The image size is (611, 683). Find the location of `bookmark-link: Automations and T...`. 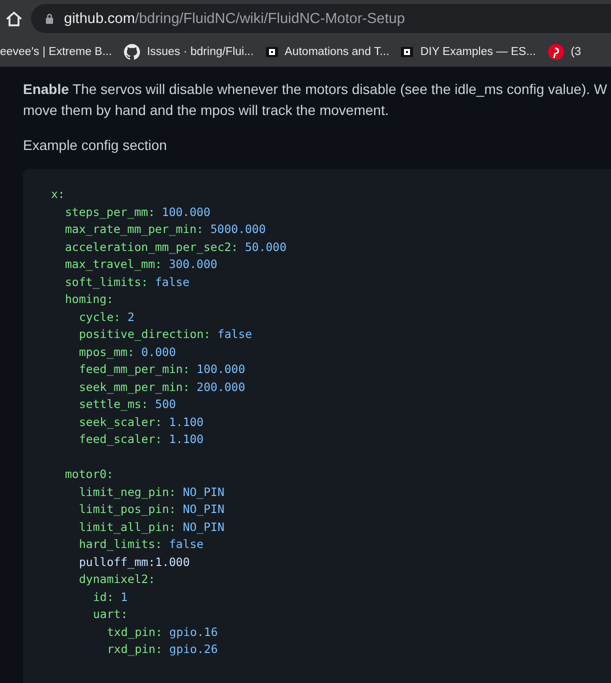

bookmark-link: Automations and T... is located at coordinates (337, 52).